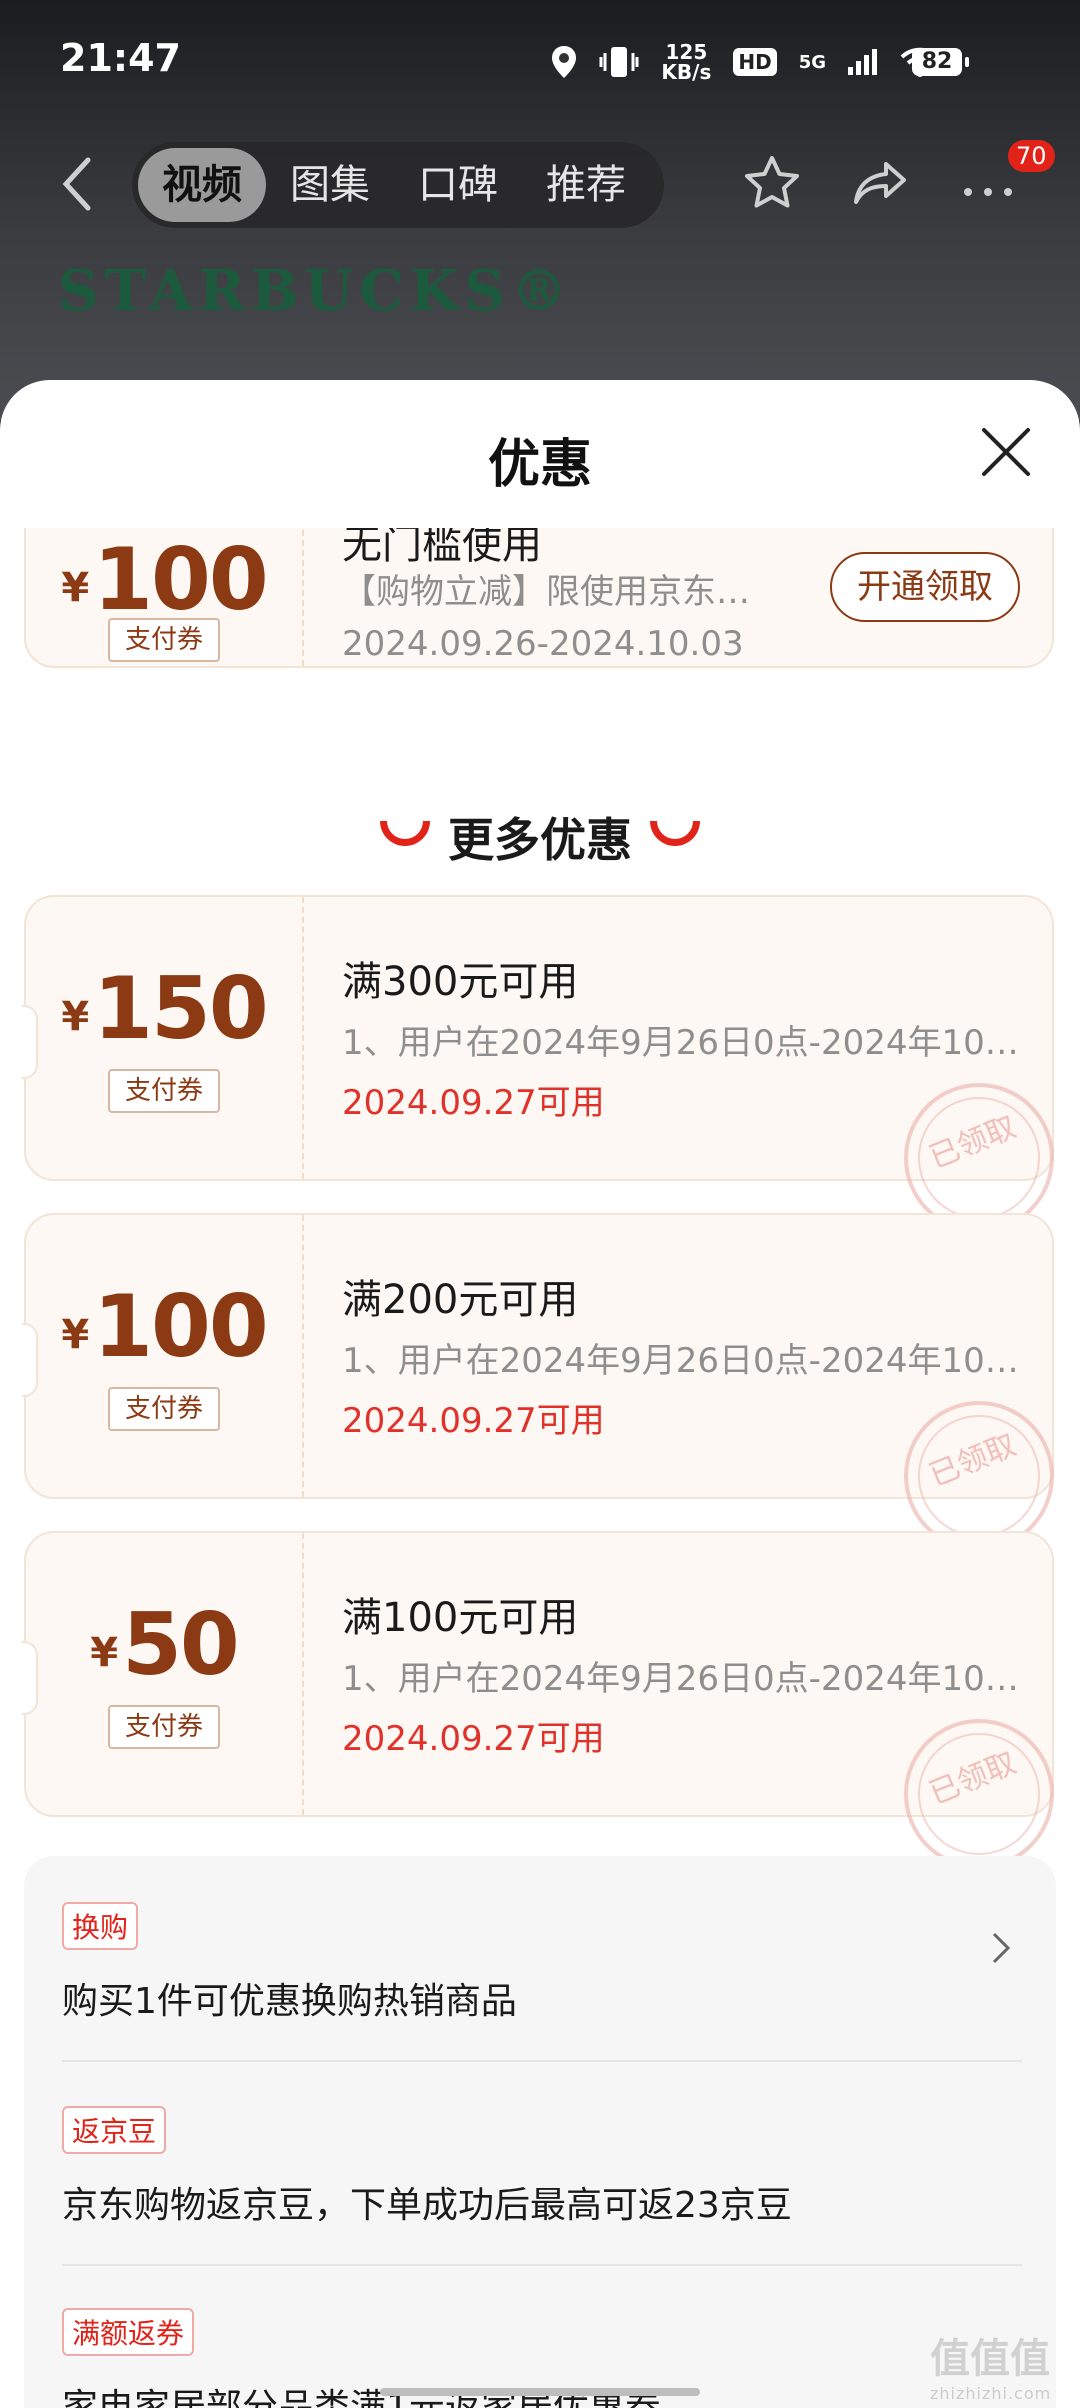 This screenshot has width=1080, height=2408. What do you see at coordinates (114, 2130) in the screenshot?
I see `promotion-tag: 返京豆` at bounding box center [114, 2130].